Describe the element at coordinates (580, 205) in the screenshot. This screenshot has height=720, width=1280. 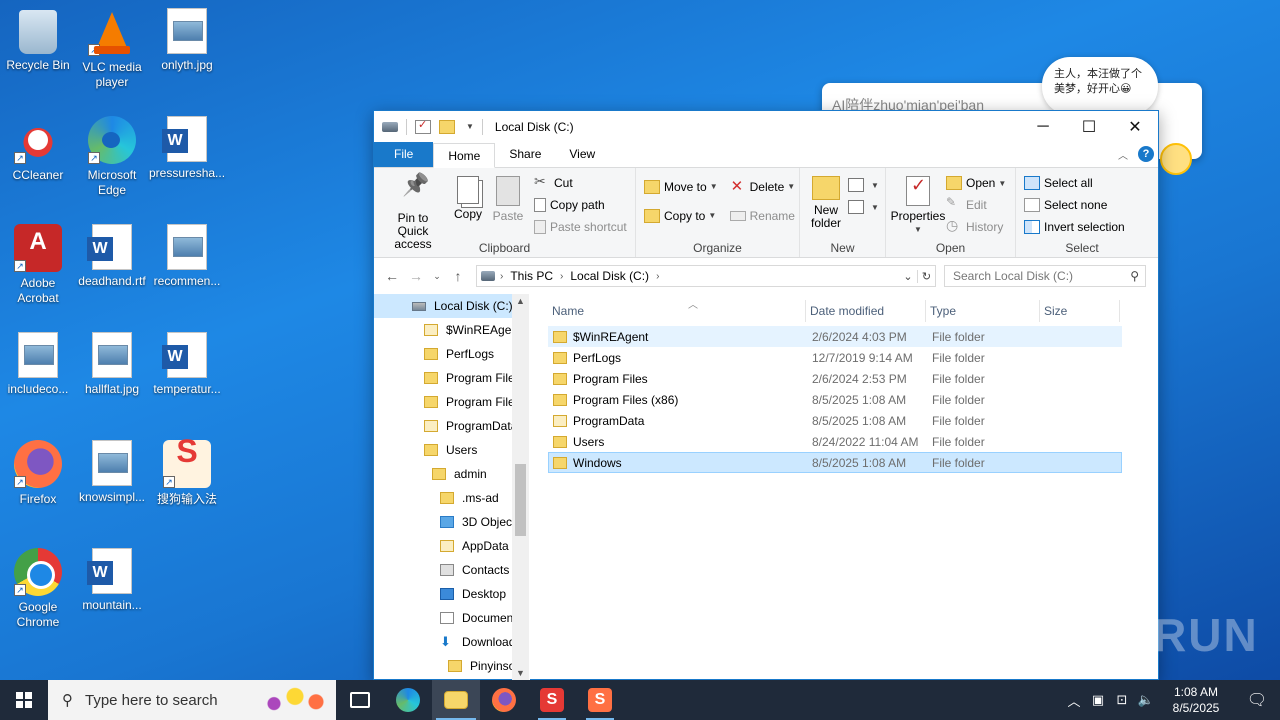
I see `copy-path-button: Copy path` at that location.